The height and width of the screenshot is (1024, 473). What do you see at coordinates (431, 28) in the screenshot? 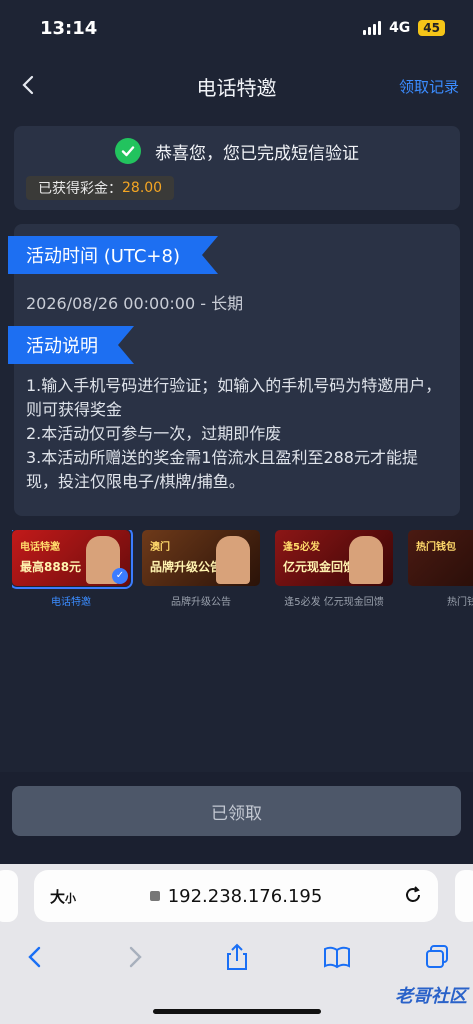
I see `battery-icon: 45` at bounding box center [431, 28].